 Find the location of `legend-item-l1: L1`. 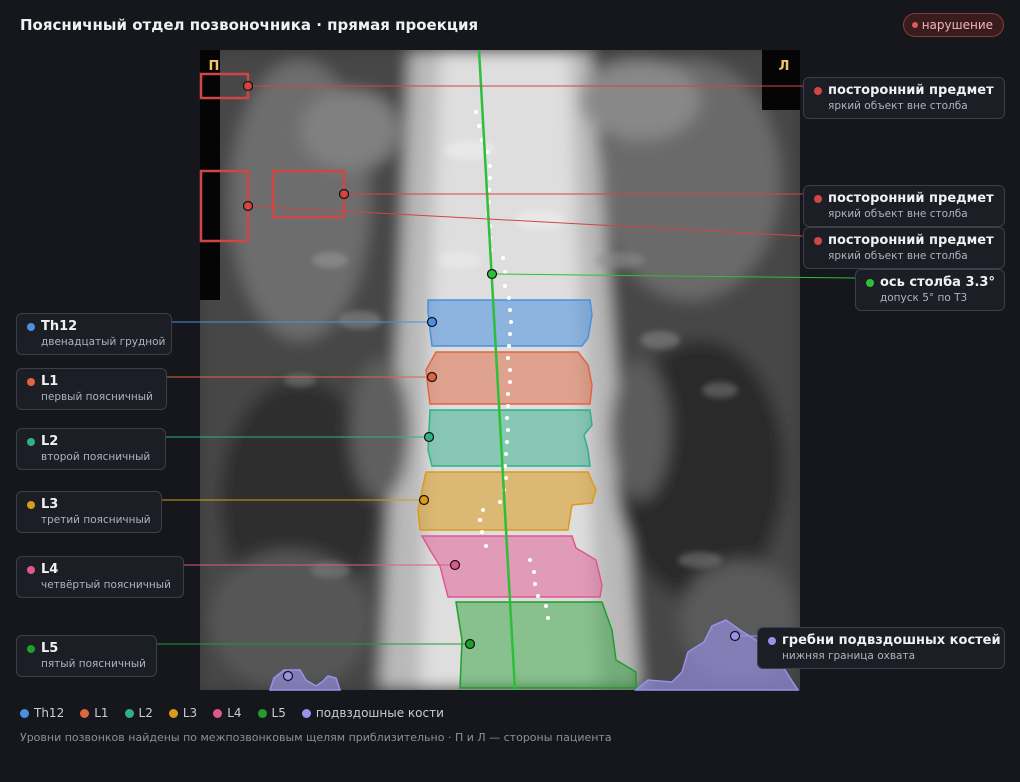

legend-item-l1: L1 is located at coordinates (94, 713).